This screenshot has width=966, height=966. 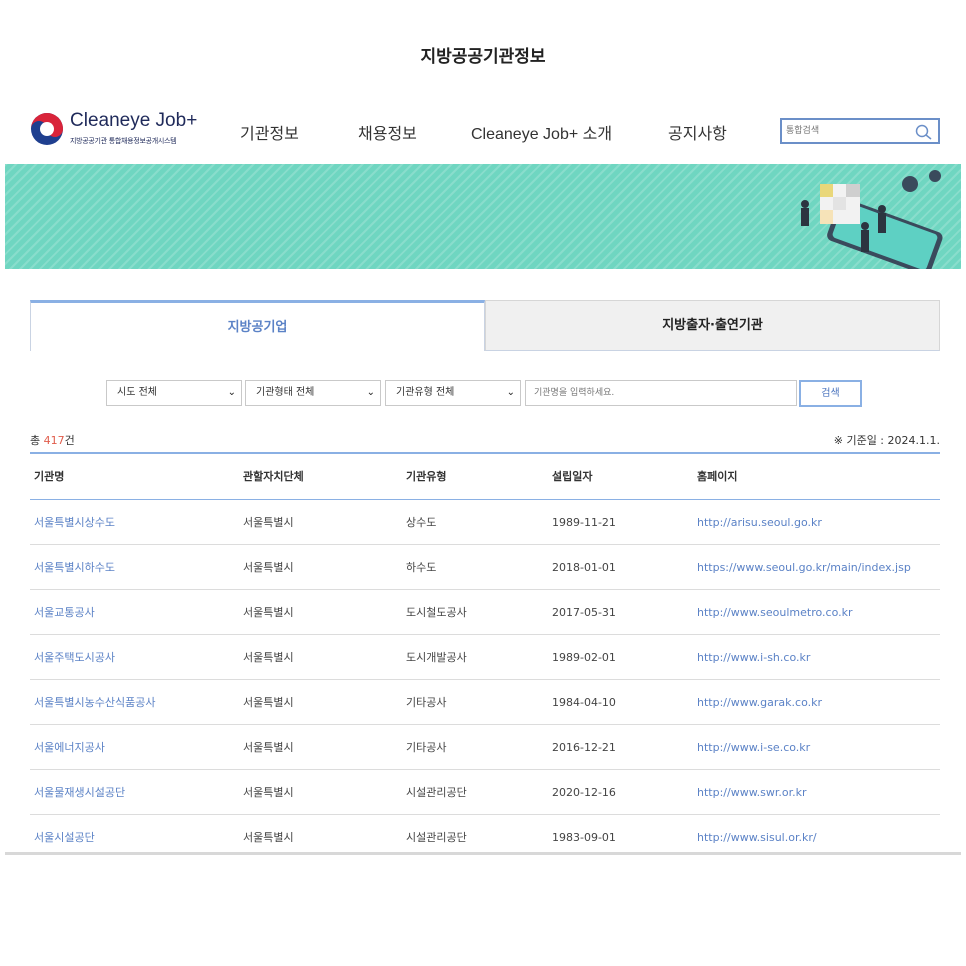 I want to click on col-jurisdiction: 관할자치단체, so click(x=273, y=476).